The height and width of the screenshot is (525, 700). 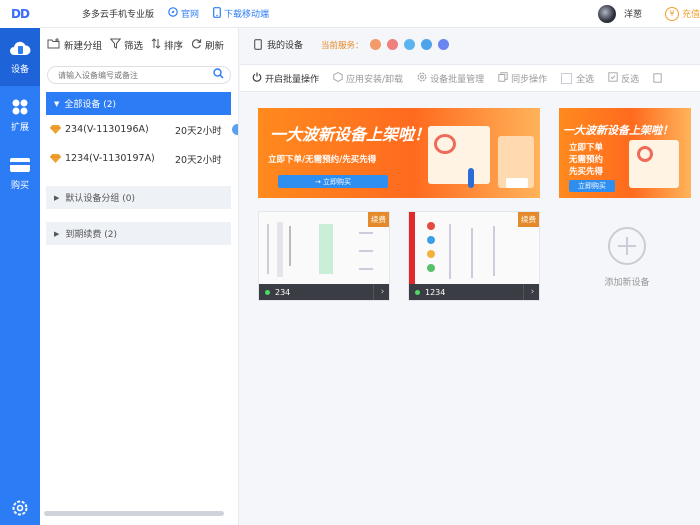 I want to click on user-menu: 洋葱, so click(x=619, y=13).